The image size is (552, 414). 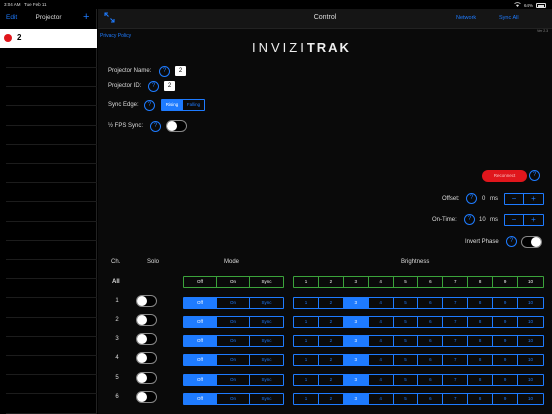 What do you see at coordinates (531, 242) in the screenshot?
I see `invert-phase-toggle` at bounding box center [531, 242].